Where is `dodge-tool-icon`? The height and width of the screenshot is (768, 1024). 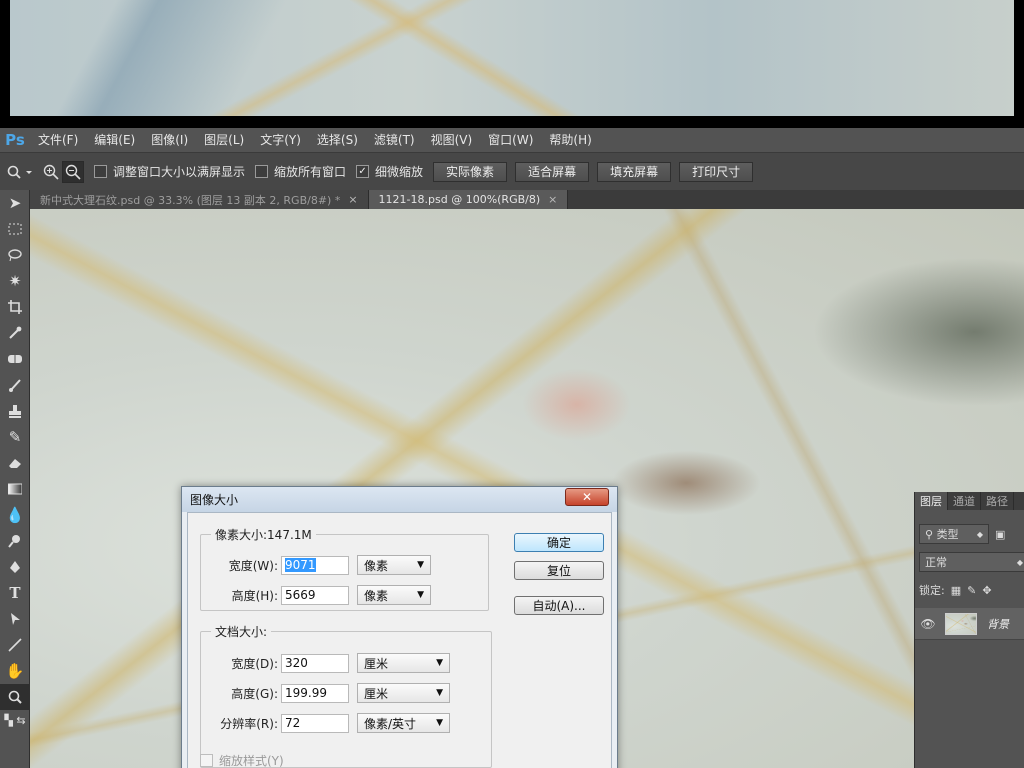 dodge-tool-icon is located at coordinates (15, 541).